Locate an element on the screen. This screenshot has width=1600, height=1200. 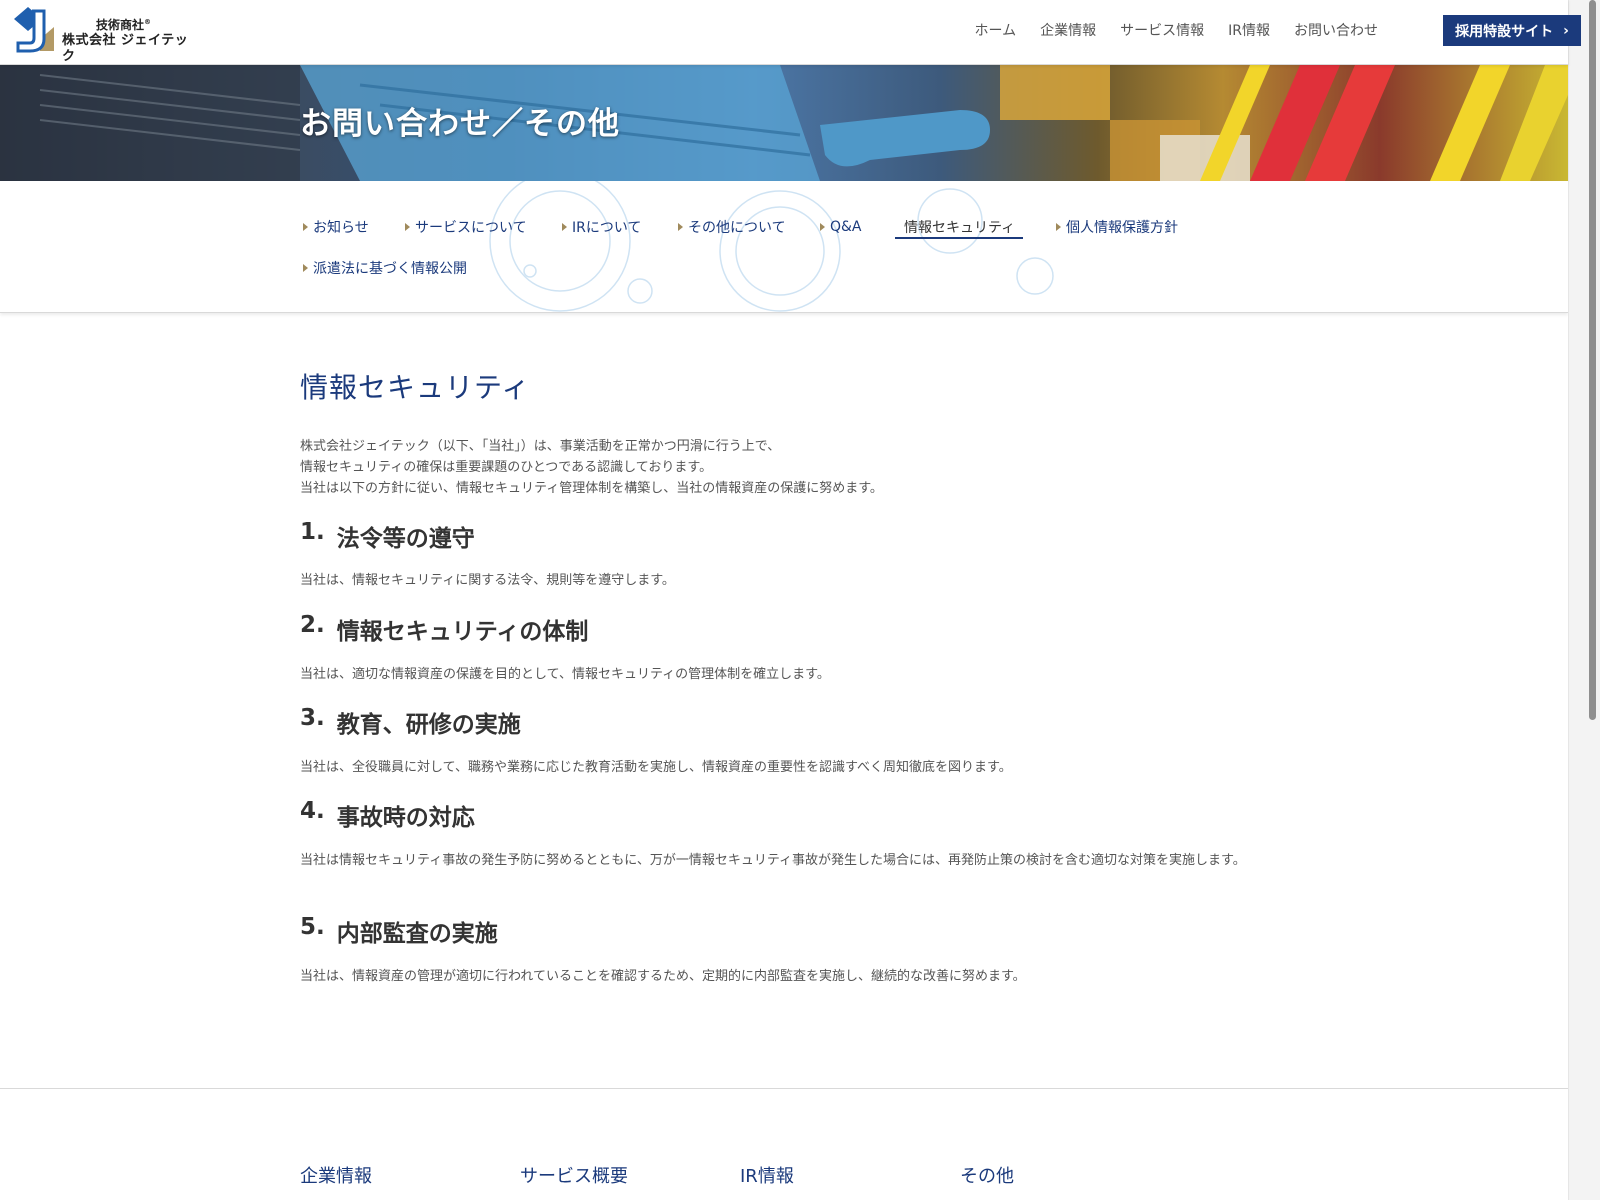
subnav-item-label: Q&A is located at coordinates (846, 227).